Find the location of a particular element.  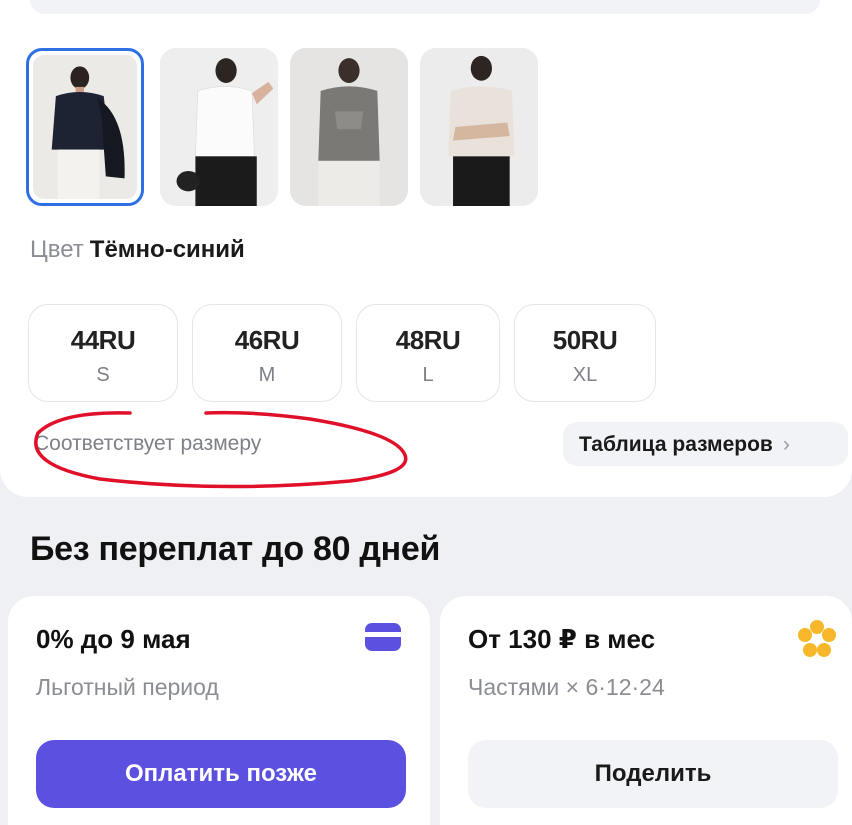

color-value: Тёмно-синий is located at coordinates (167, 249).